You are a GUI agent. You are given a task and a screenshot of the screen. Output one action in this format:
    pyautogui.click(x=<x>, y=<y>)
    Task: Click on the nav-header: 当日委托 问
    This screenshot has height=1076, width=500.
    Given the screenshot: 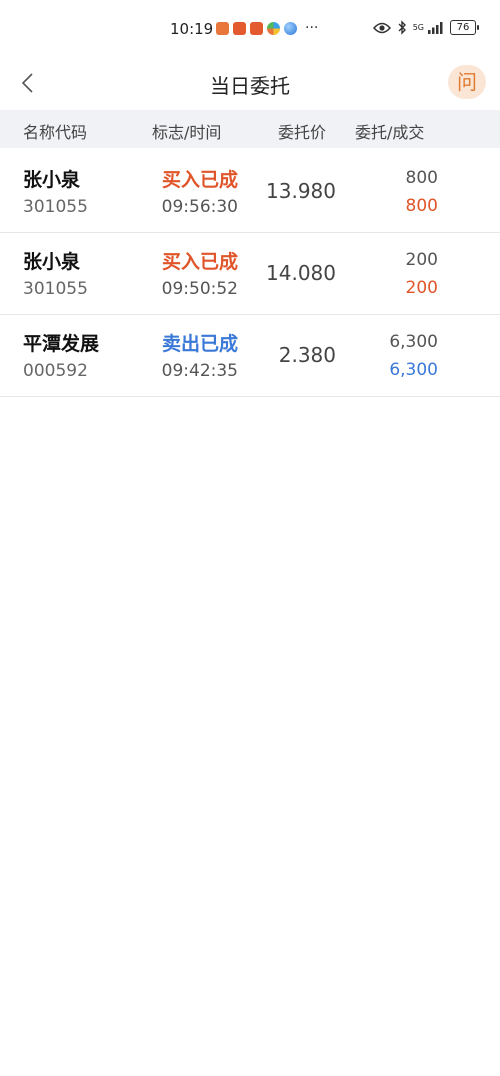 What is the action you would take?
    pyautogui.click(x=250, y=84)
    